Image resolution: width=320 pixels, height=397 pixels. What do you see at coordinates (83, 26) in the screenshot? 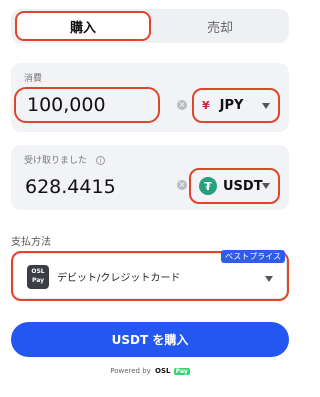
I see `tab-buy: 購入` at bounding box center [83, 26].